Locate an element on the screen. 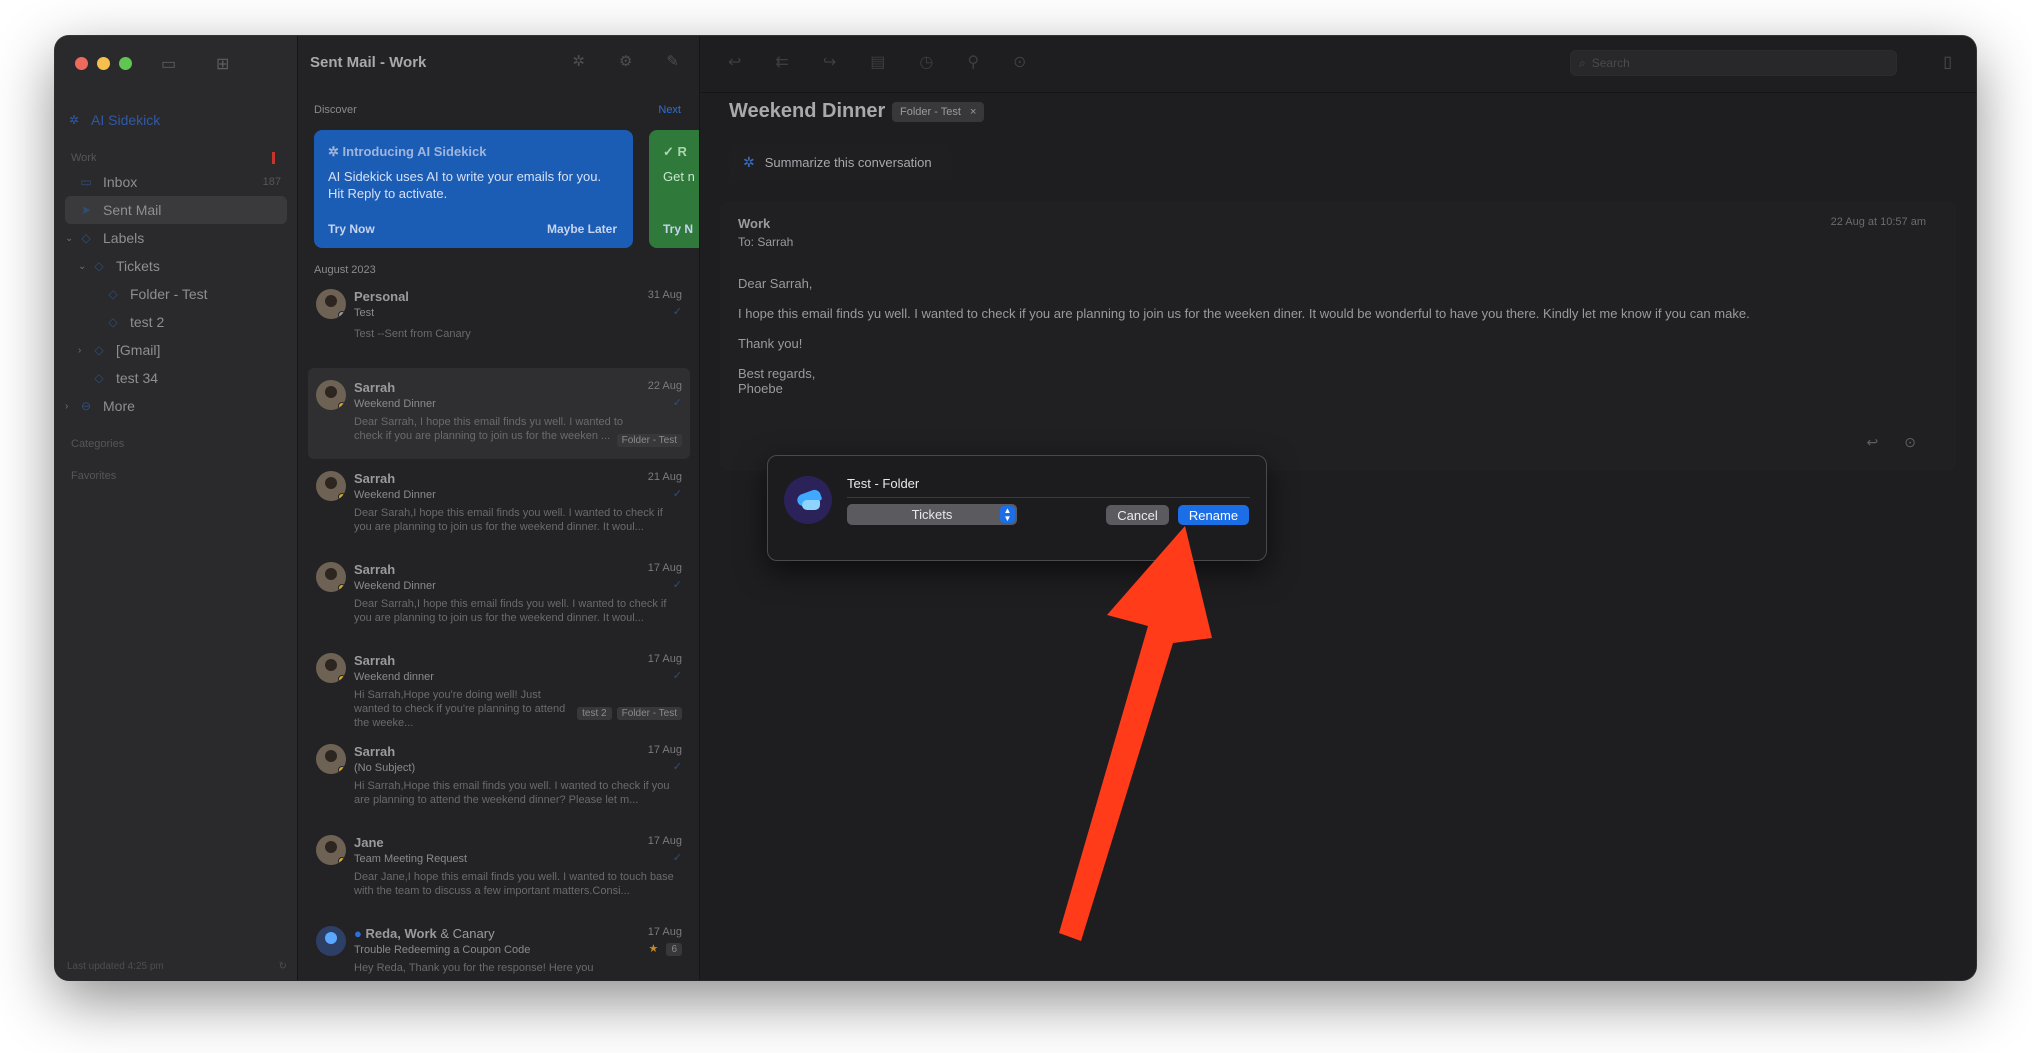  sidebar-item-folder-test: ◇ Folder - Test is located at coordinates (176, 294).